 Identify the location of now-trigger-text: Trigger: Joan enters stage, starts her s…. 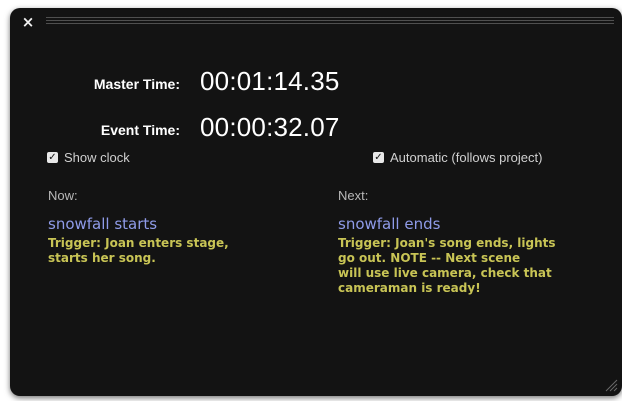
(138, 250).